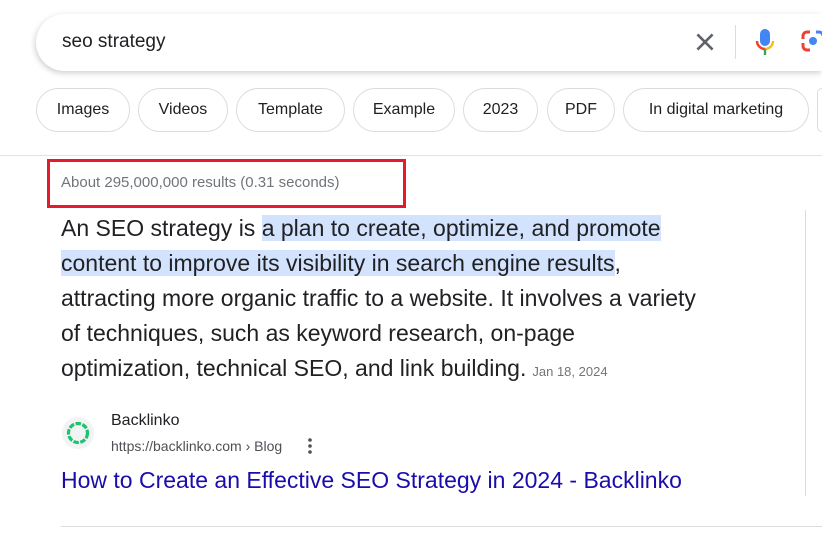 The width and height of the screenshot is (822, 551). I want to click on chip-pdf: PDF, so click(581, 110).